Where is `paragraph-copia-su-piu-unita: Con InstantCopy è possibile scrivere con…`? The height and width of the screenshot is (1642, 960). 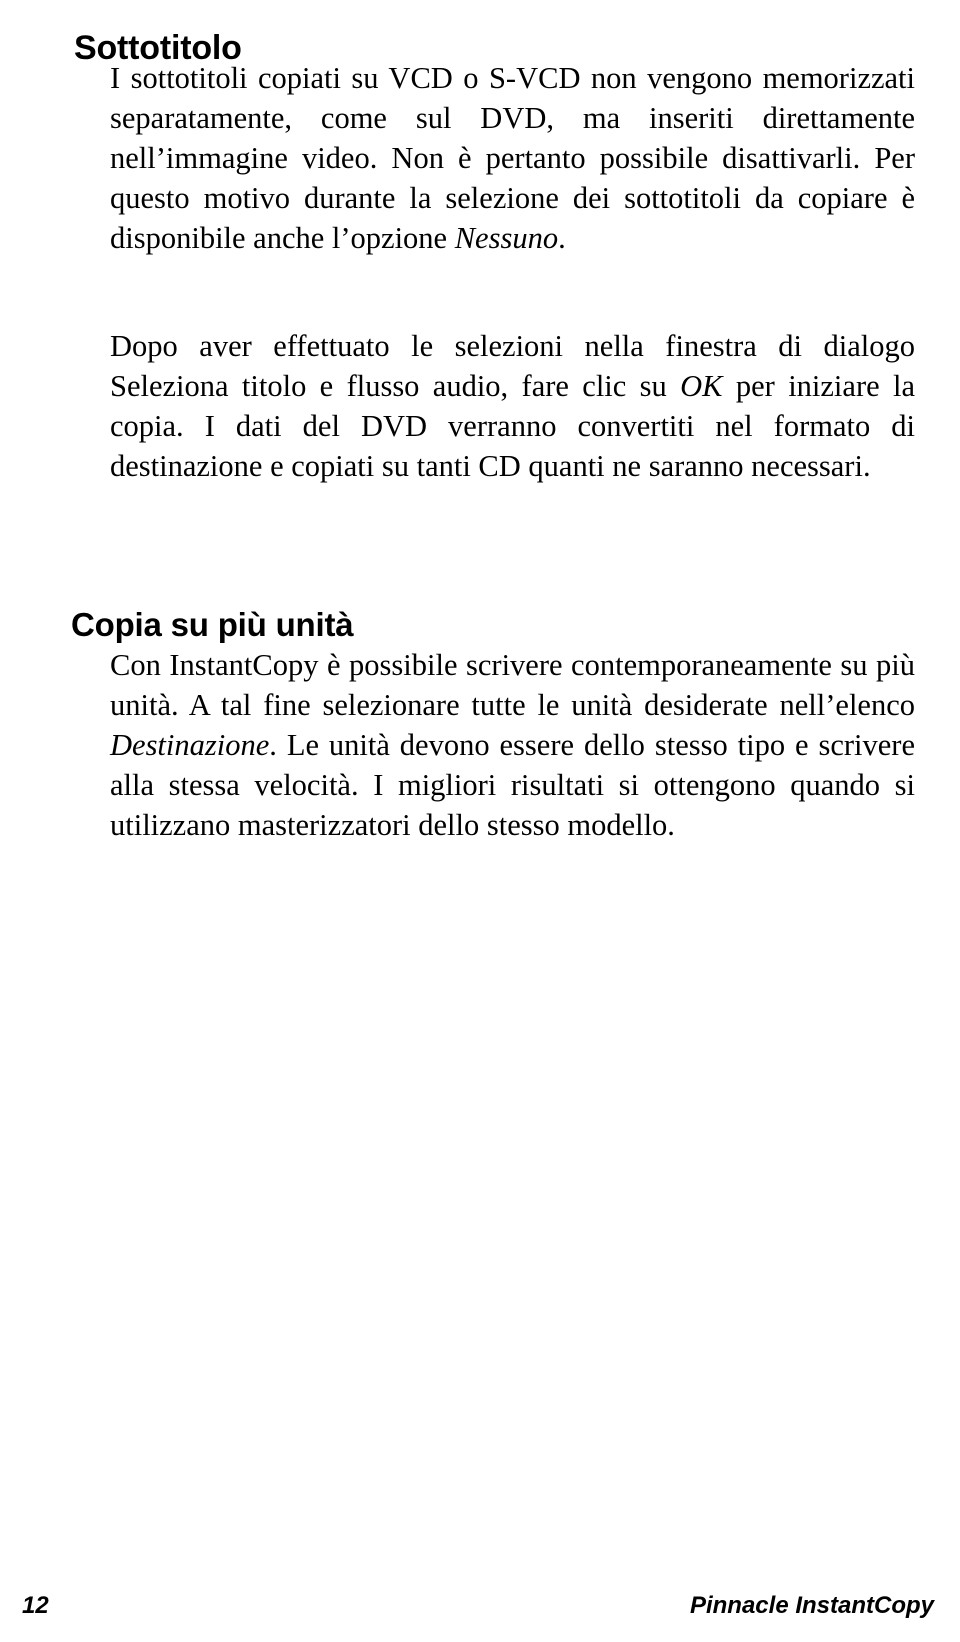
paragraph-copia-su-piu-unita: Con InstantCopy è possibile scrivere con… is located at coordinates (512, 745).